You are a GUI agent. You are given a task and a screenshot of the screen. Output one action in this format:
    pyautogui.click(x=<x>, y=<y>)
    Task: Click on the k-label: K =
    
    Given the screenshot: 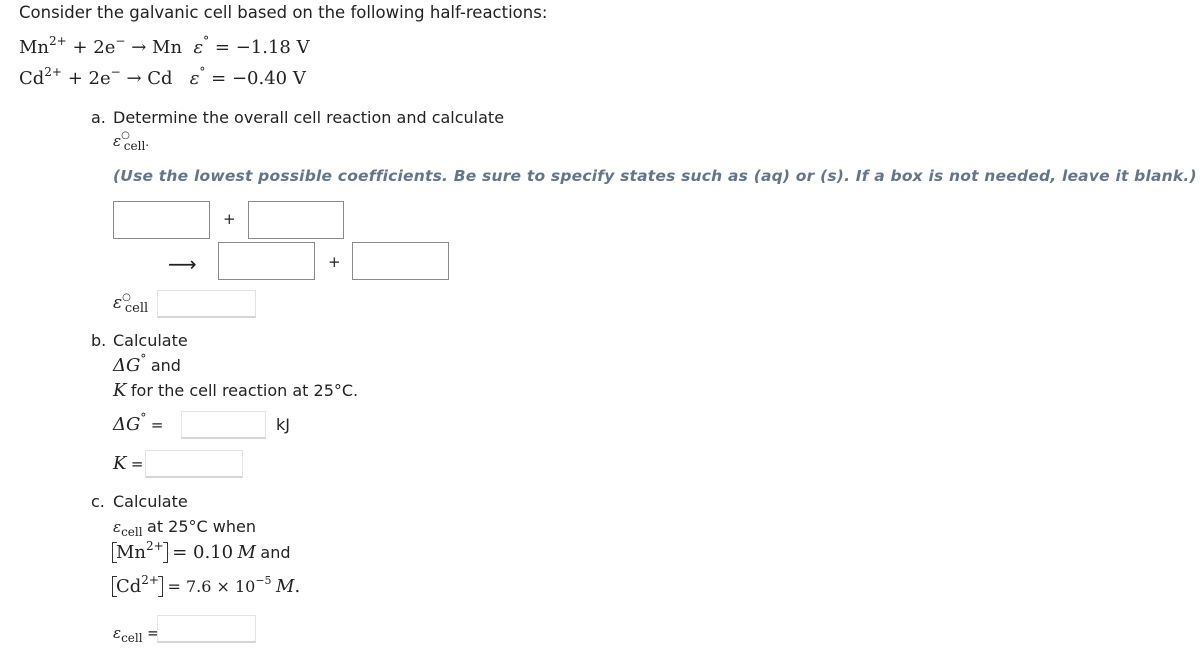 What is the action you would take?
    pyautogui.click(x=128, y=463)
    